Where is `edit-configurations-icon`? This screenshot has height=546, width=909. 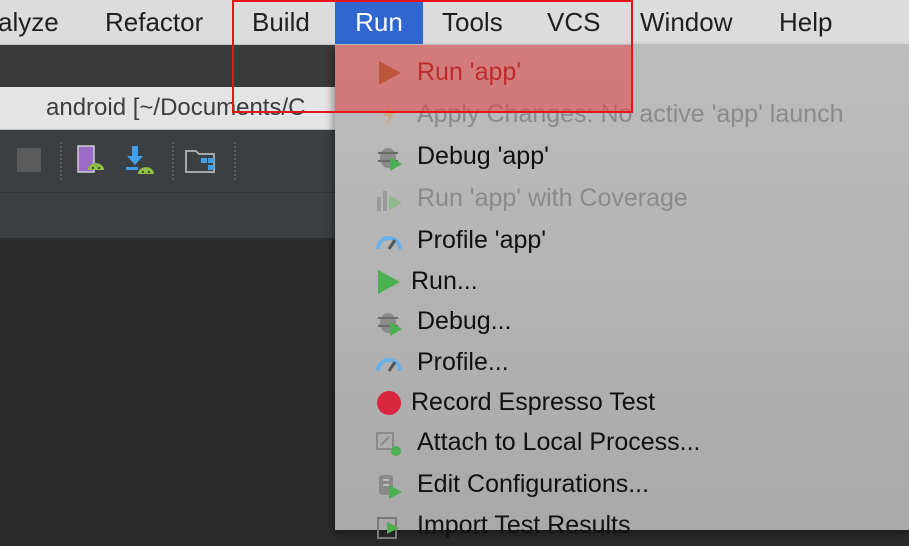 edit-configurations-icon is located at coordinates (389, 485).